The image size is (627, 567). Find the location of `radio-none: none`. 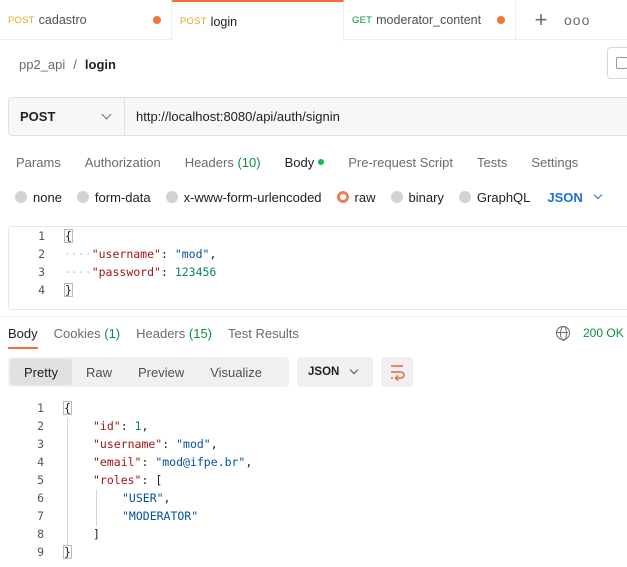

radio-none: none is located at coordinates (38, 197).